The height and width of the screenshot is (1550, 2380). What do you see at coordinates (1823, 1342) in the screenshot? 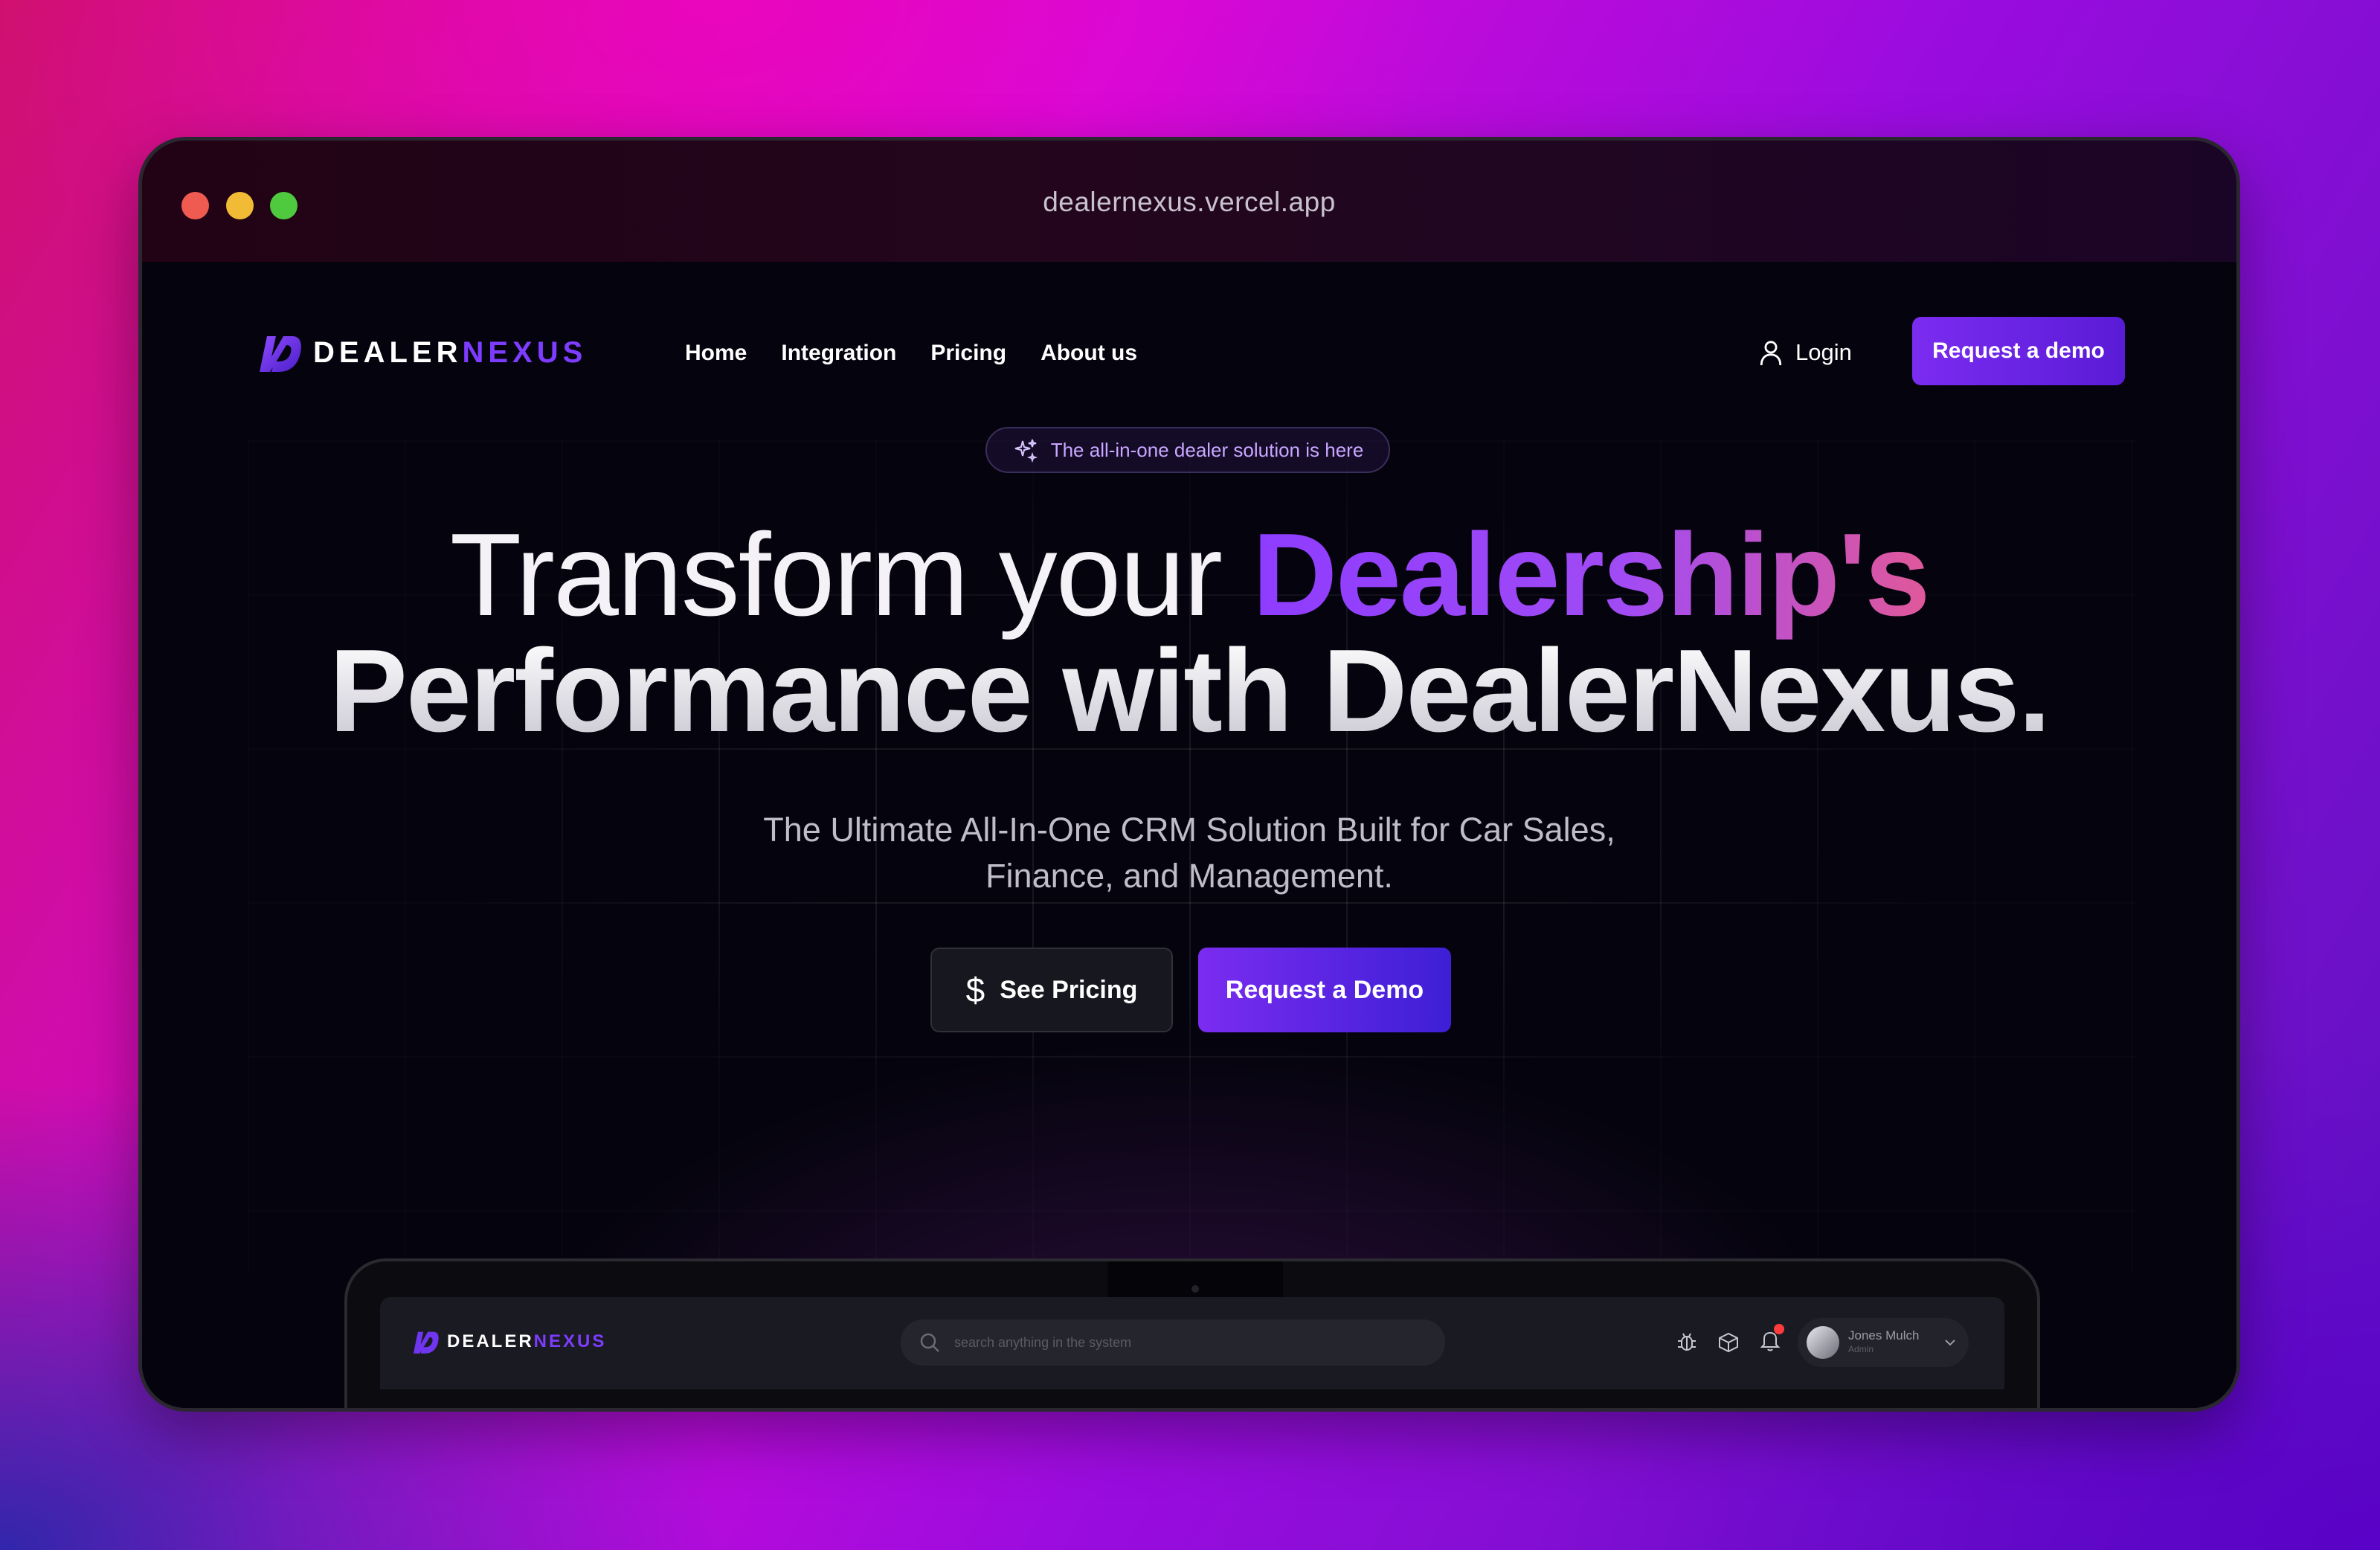
I see `avatar` at bounding box center [1823, 1342].